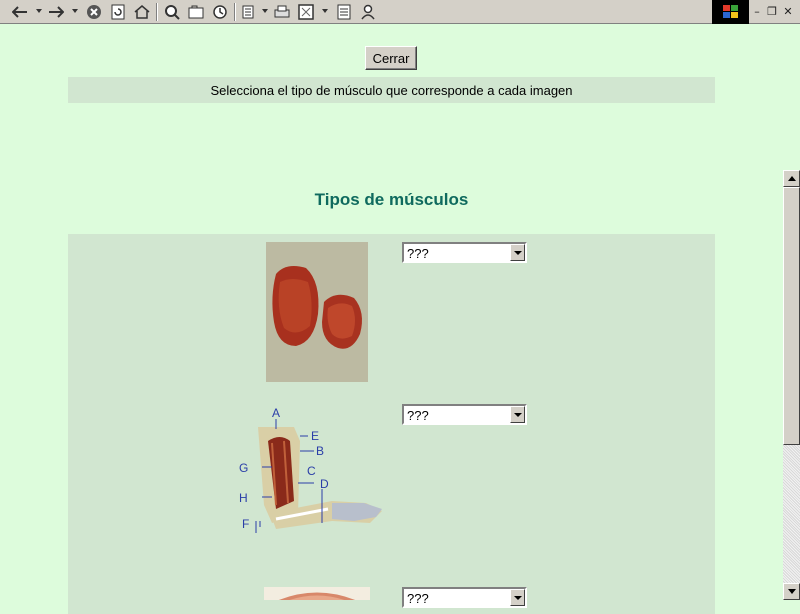  Describe the element at coordinates (320, 451) in the screenshot. I see `diagram-label: B` at that location.